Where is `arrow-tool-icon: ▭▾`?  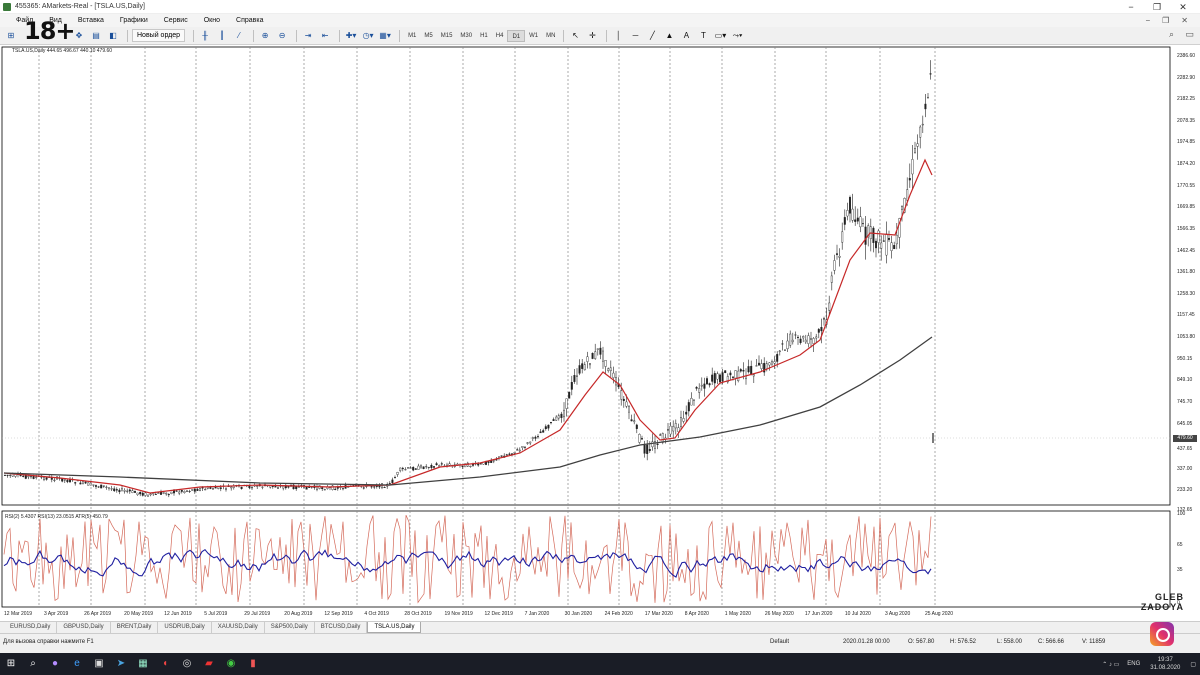 arrow-tool-icon: ▭▾ is located at coordinates (720, 36).